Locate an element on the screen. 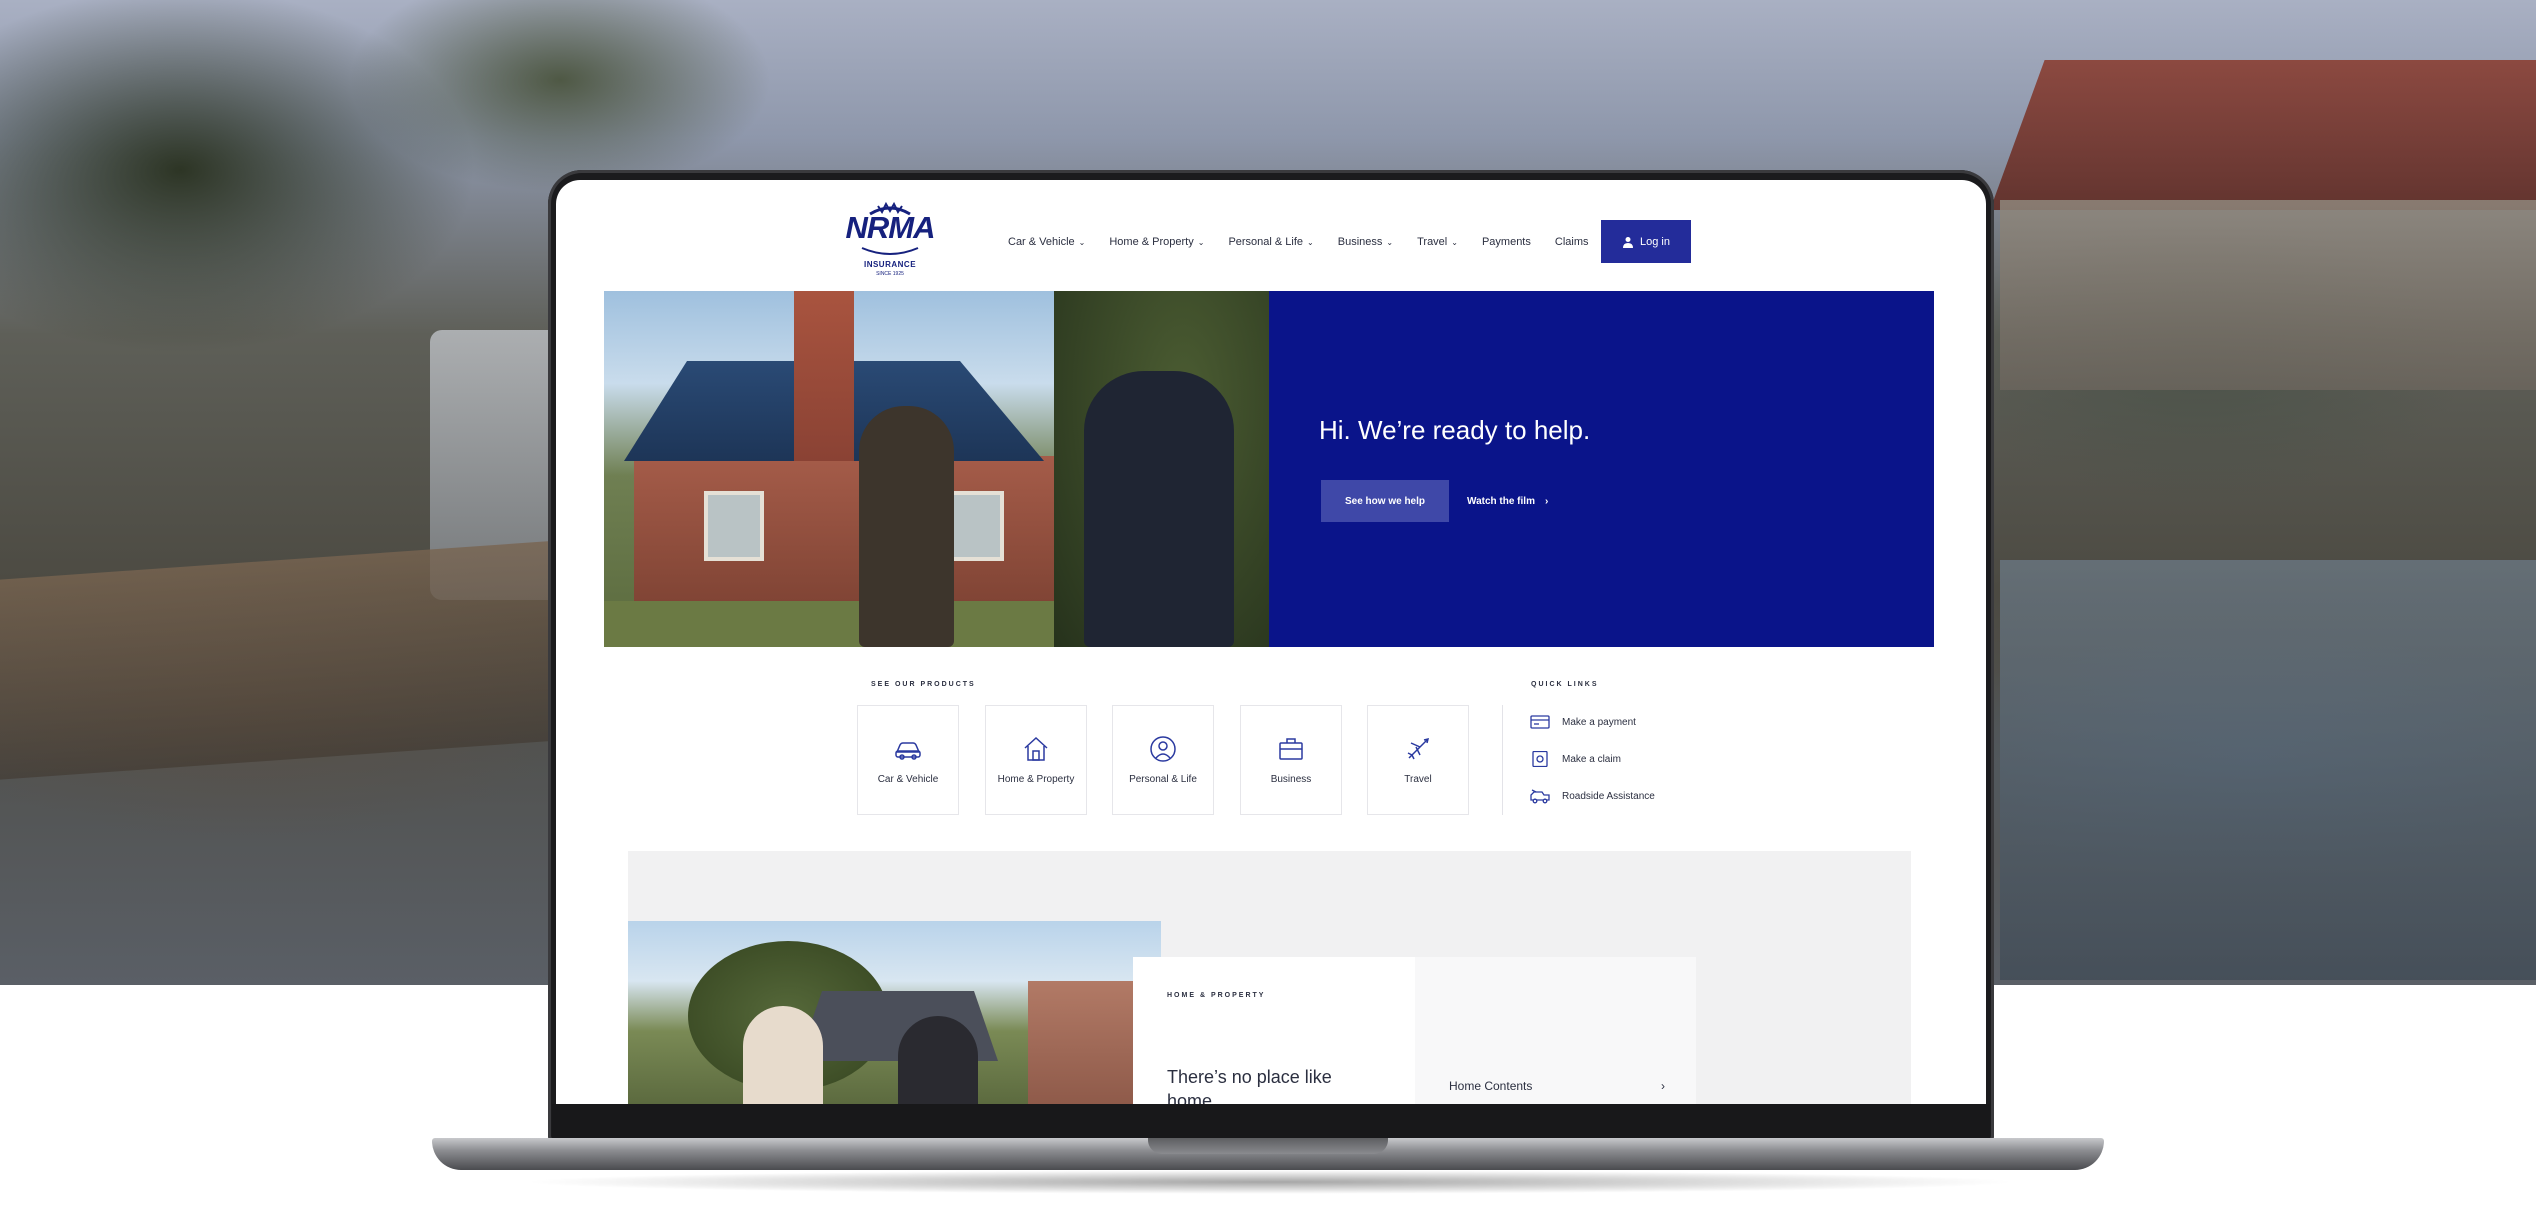 This screenshot has width=2536, height=1210. nav-label: Business is located at coordinates (1360, 242).